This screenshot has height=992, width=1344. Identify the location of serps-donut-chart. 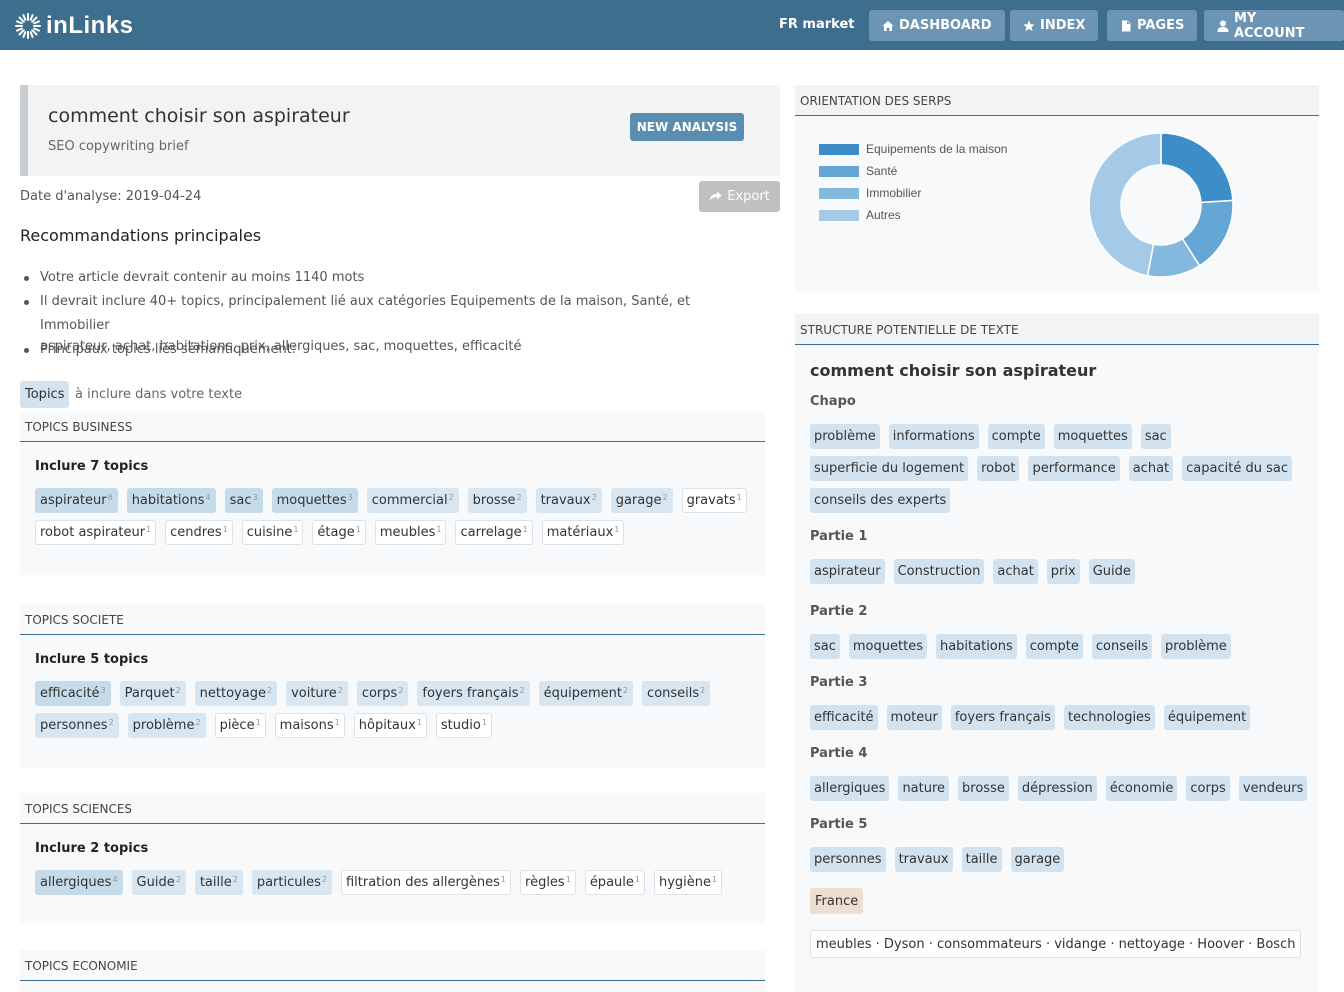
(1161, 205).